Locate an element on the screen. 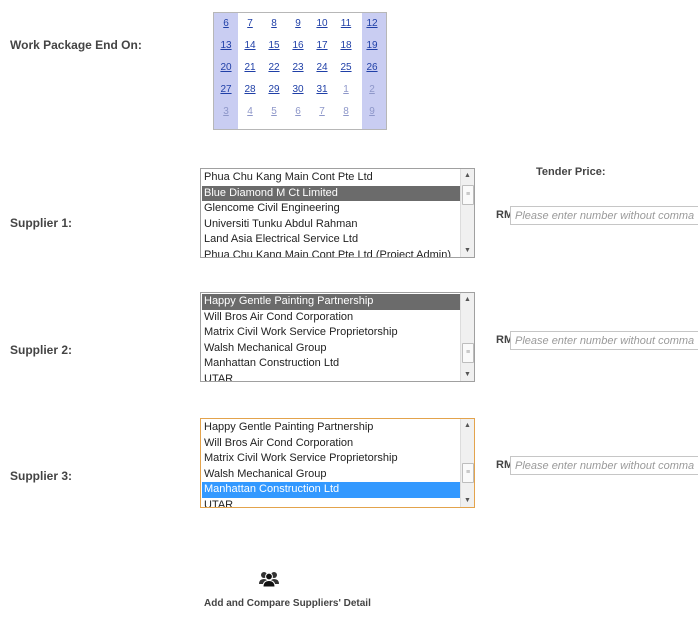 The width and height of the screenshot is (698, 618). supplier-3-scrollbar: ▲ ≡ ▼ is located at coordinates (467, 463).